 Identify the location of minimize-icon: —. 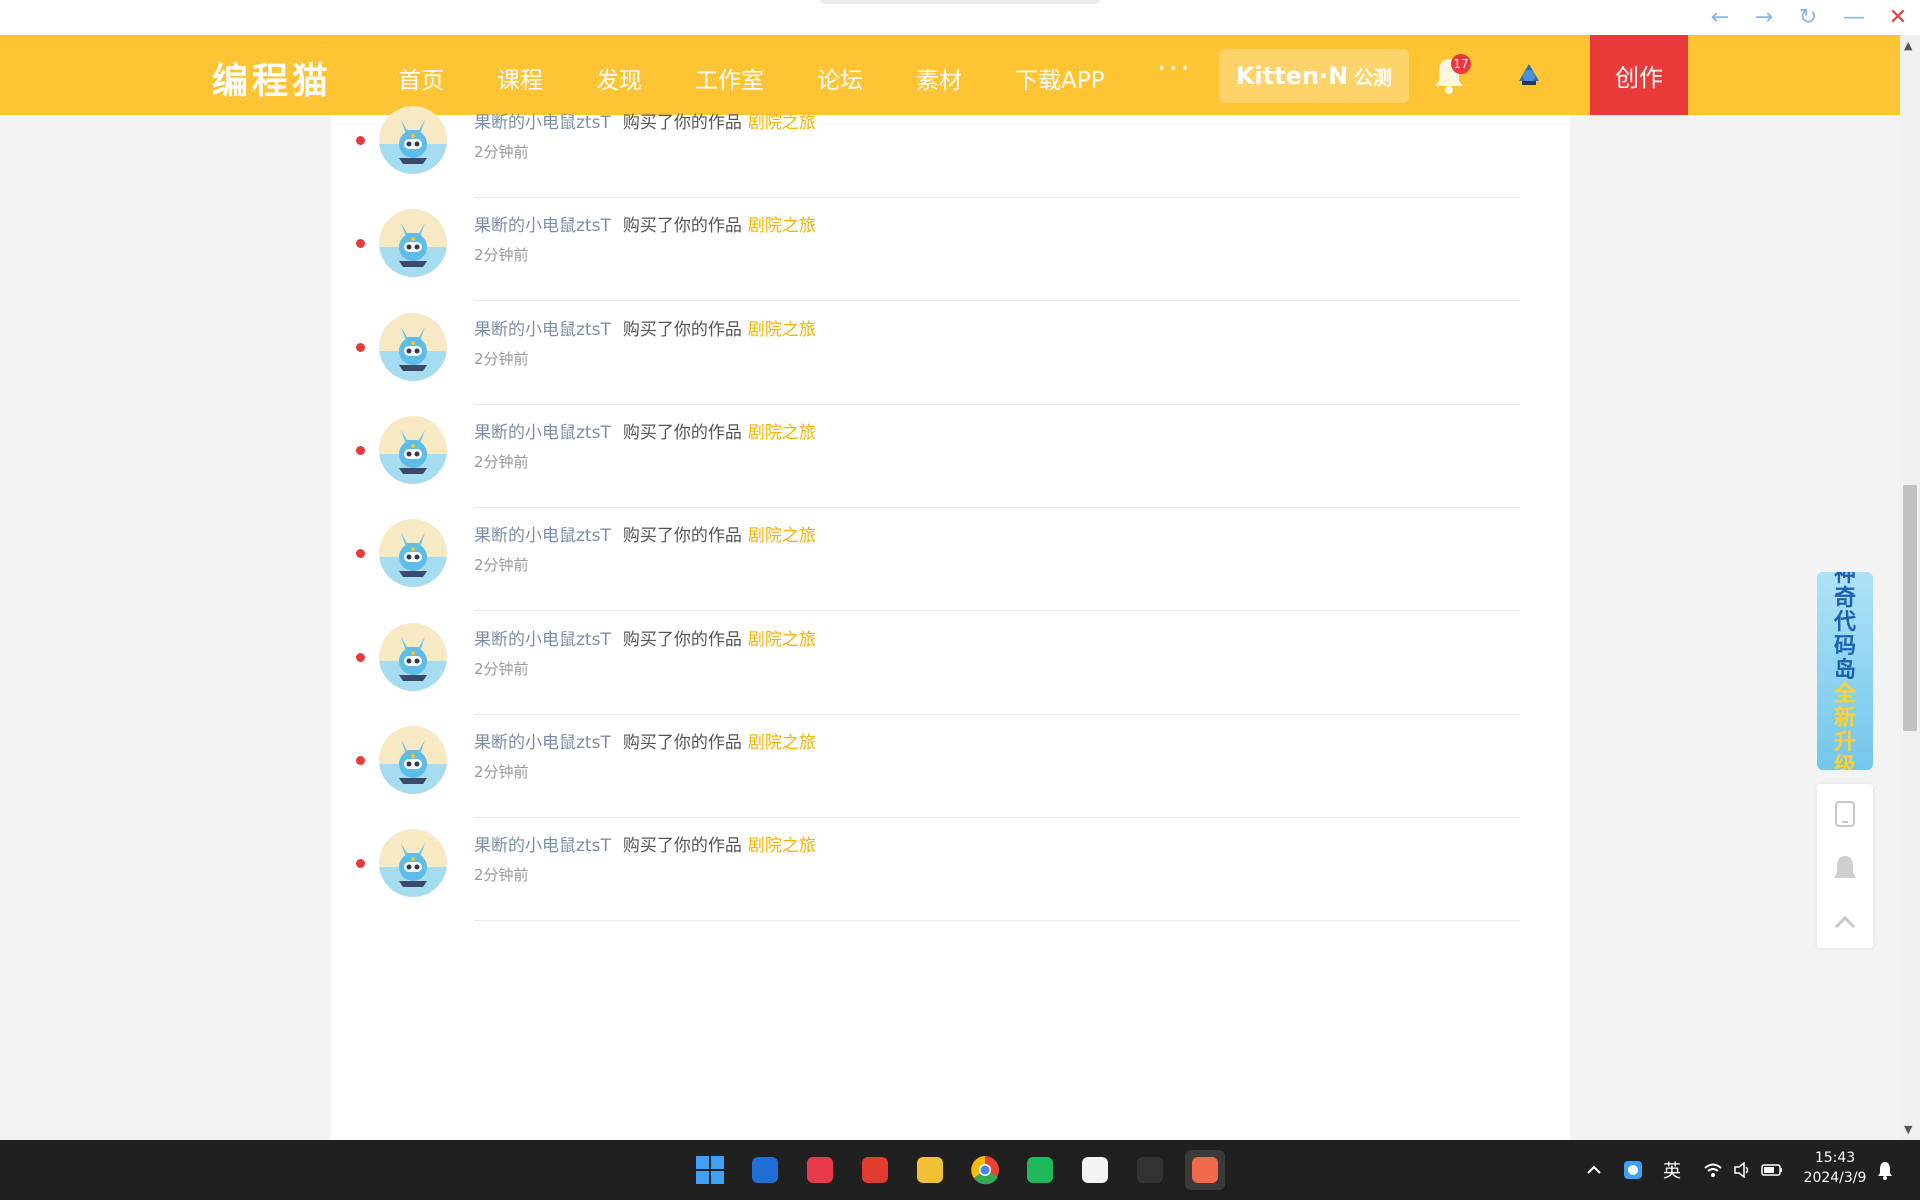
(1854, 17).